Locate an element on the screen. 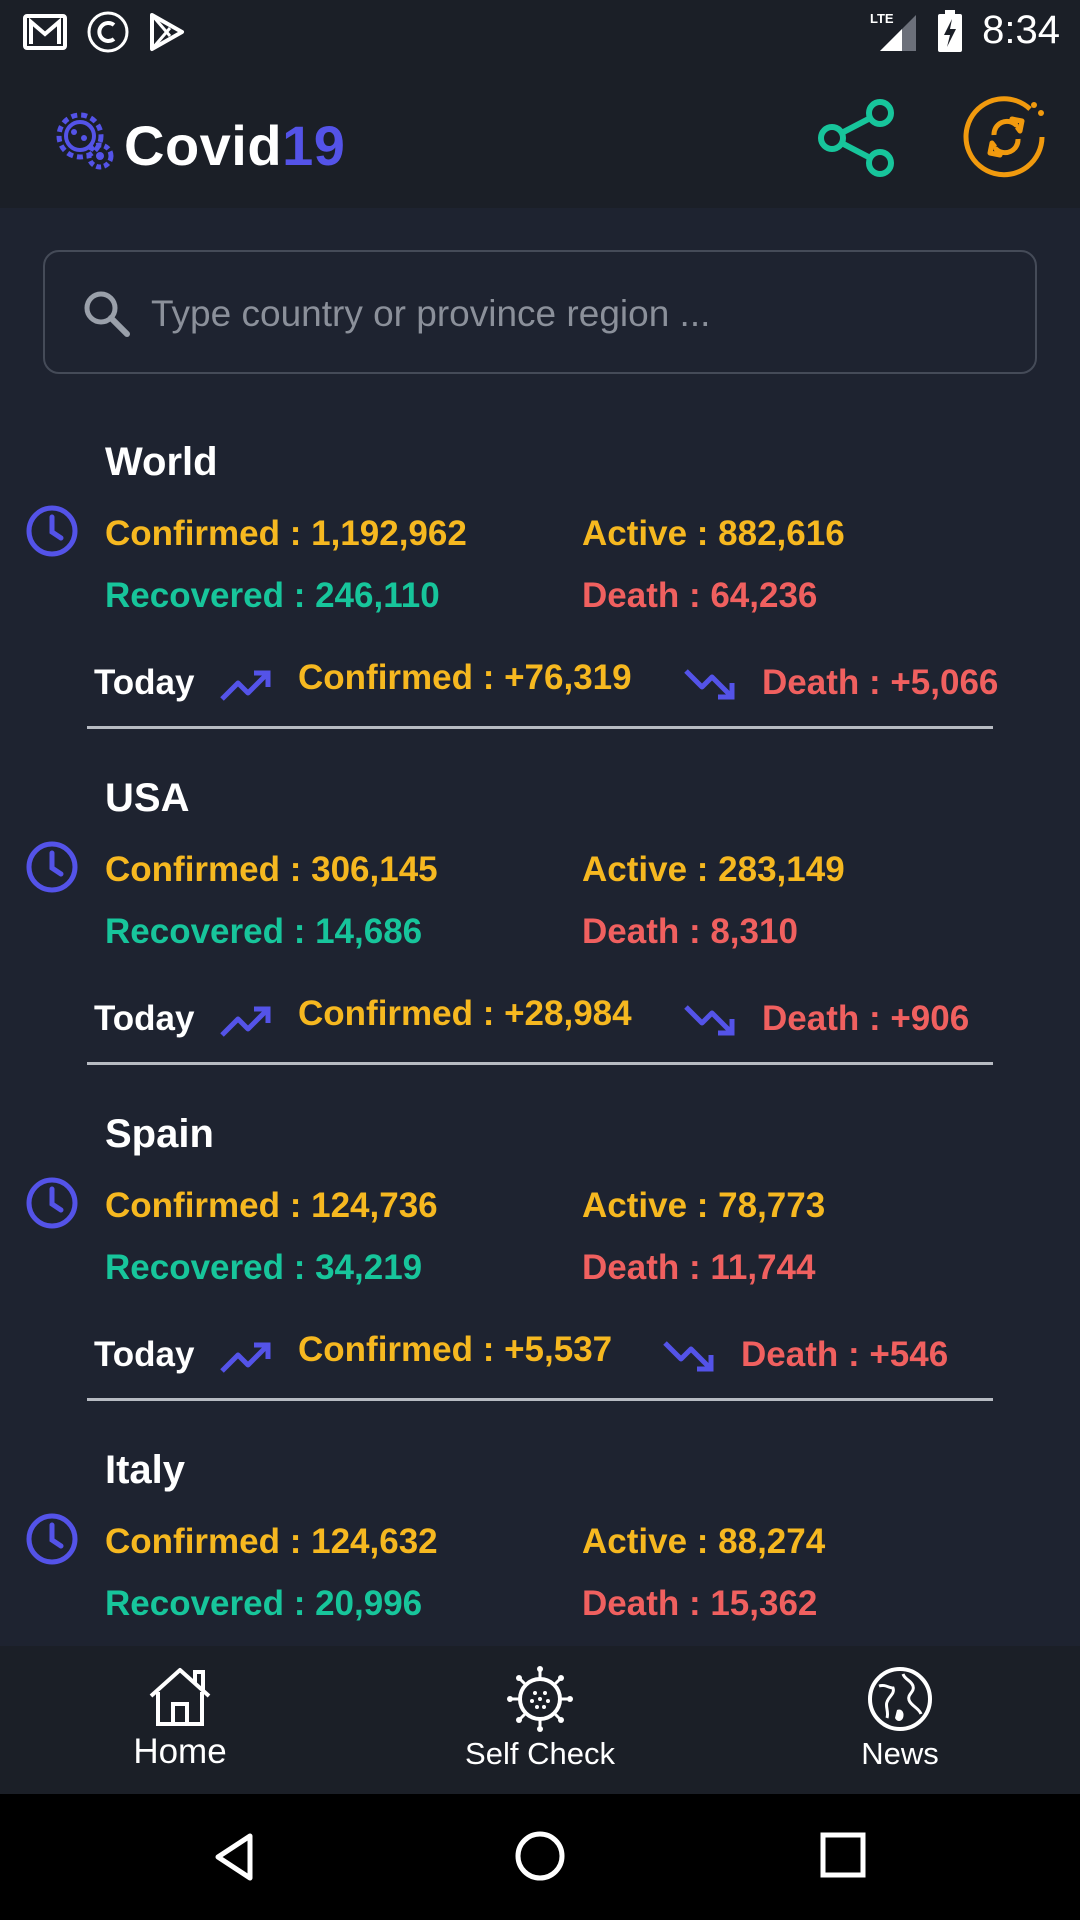 Image resolution: width=1080 pixels, height=1920 pixels. search-input is located at coordinates (581, 314).